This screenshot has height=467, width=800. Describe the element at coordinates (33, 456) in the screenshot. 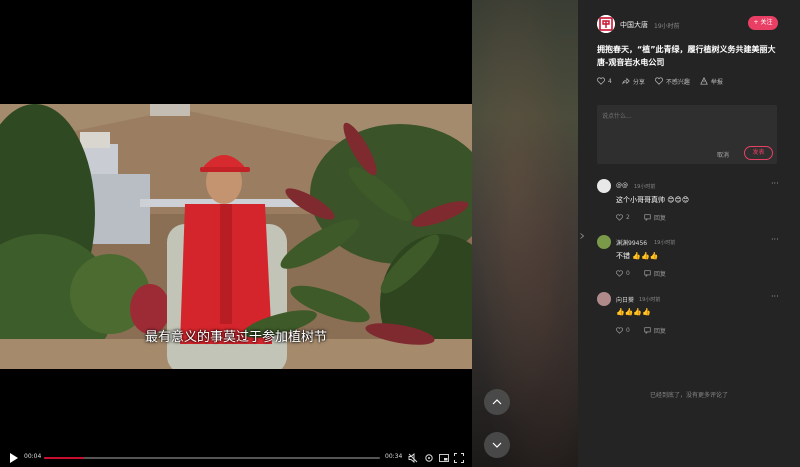

I see `current-time: 00:04` at that location.